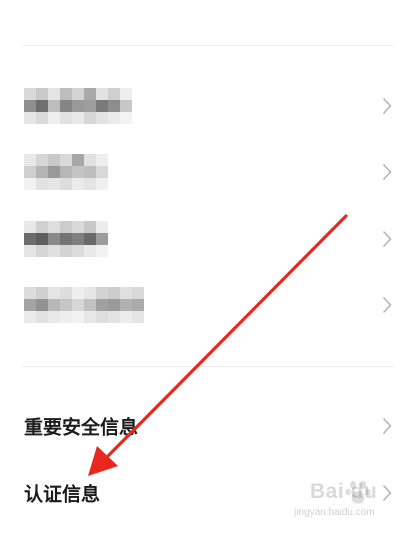  Describe the element at coordinates (204, 426) in the screenshot. I see `settings-item-important-safety-info: 重要安全信息` at that location.